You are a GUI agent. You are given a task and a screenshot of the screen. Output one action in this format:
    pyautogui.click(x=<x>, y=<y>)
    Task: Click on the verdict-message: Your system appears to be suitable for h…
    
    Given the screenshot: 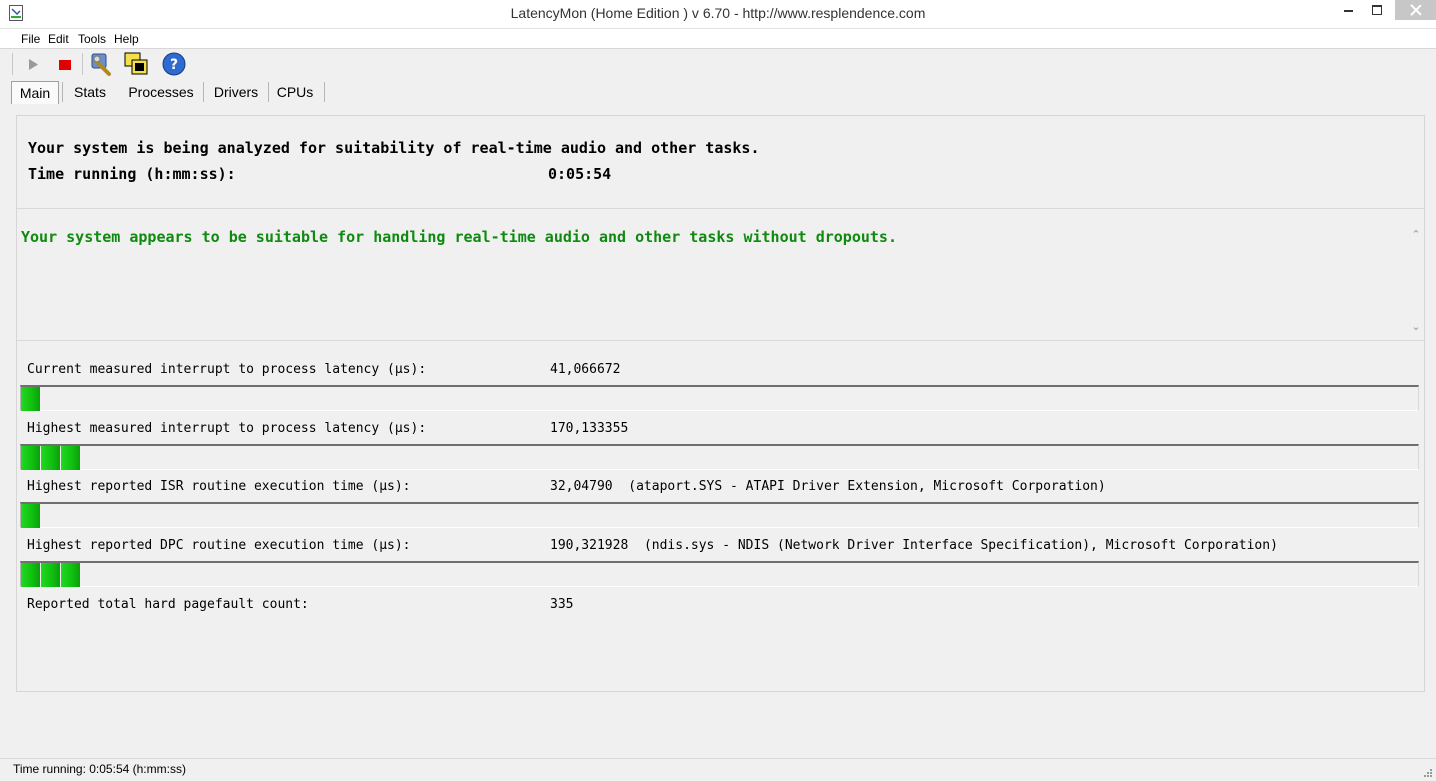 What is the action you would take?
    pyautogui.click(x=459, y=237)
    